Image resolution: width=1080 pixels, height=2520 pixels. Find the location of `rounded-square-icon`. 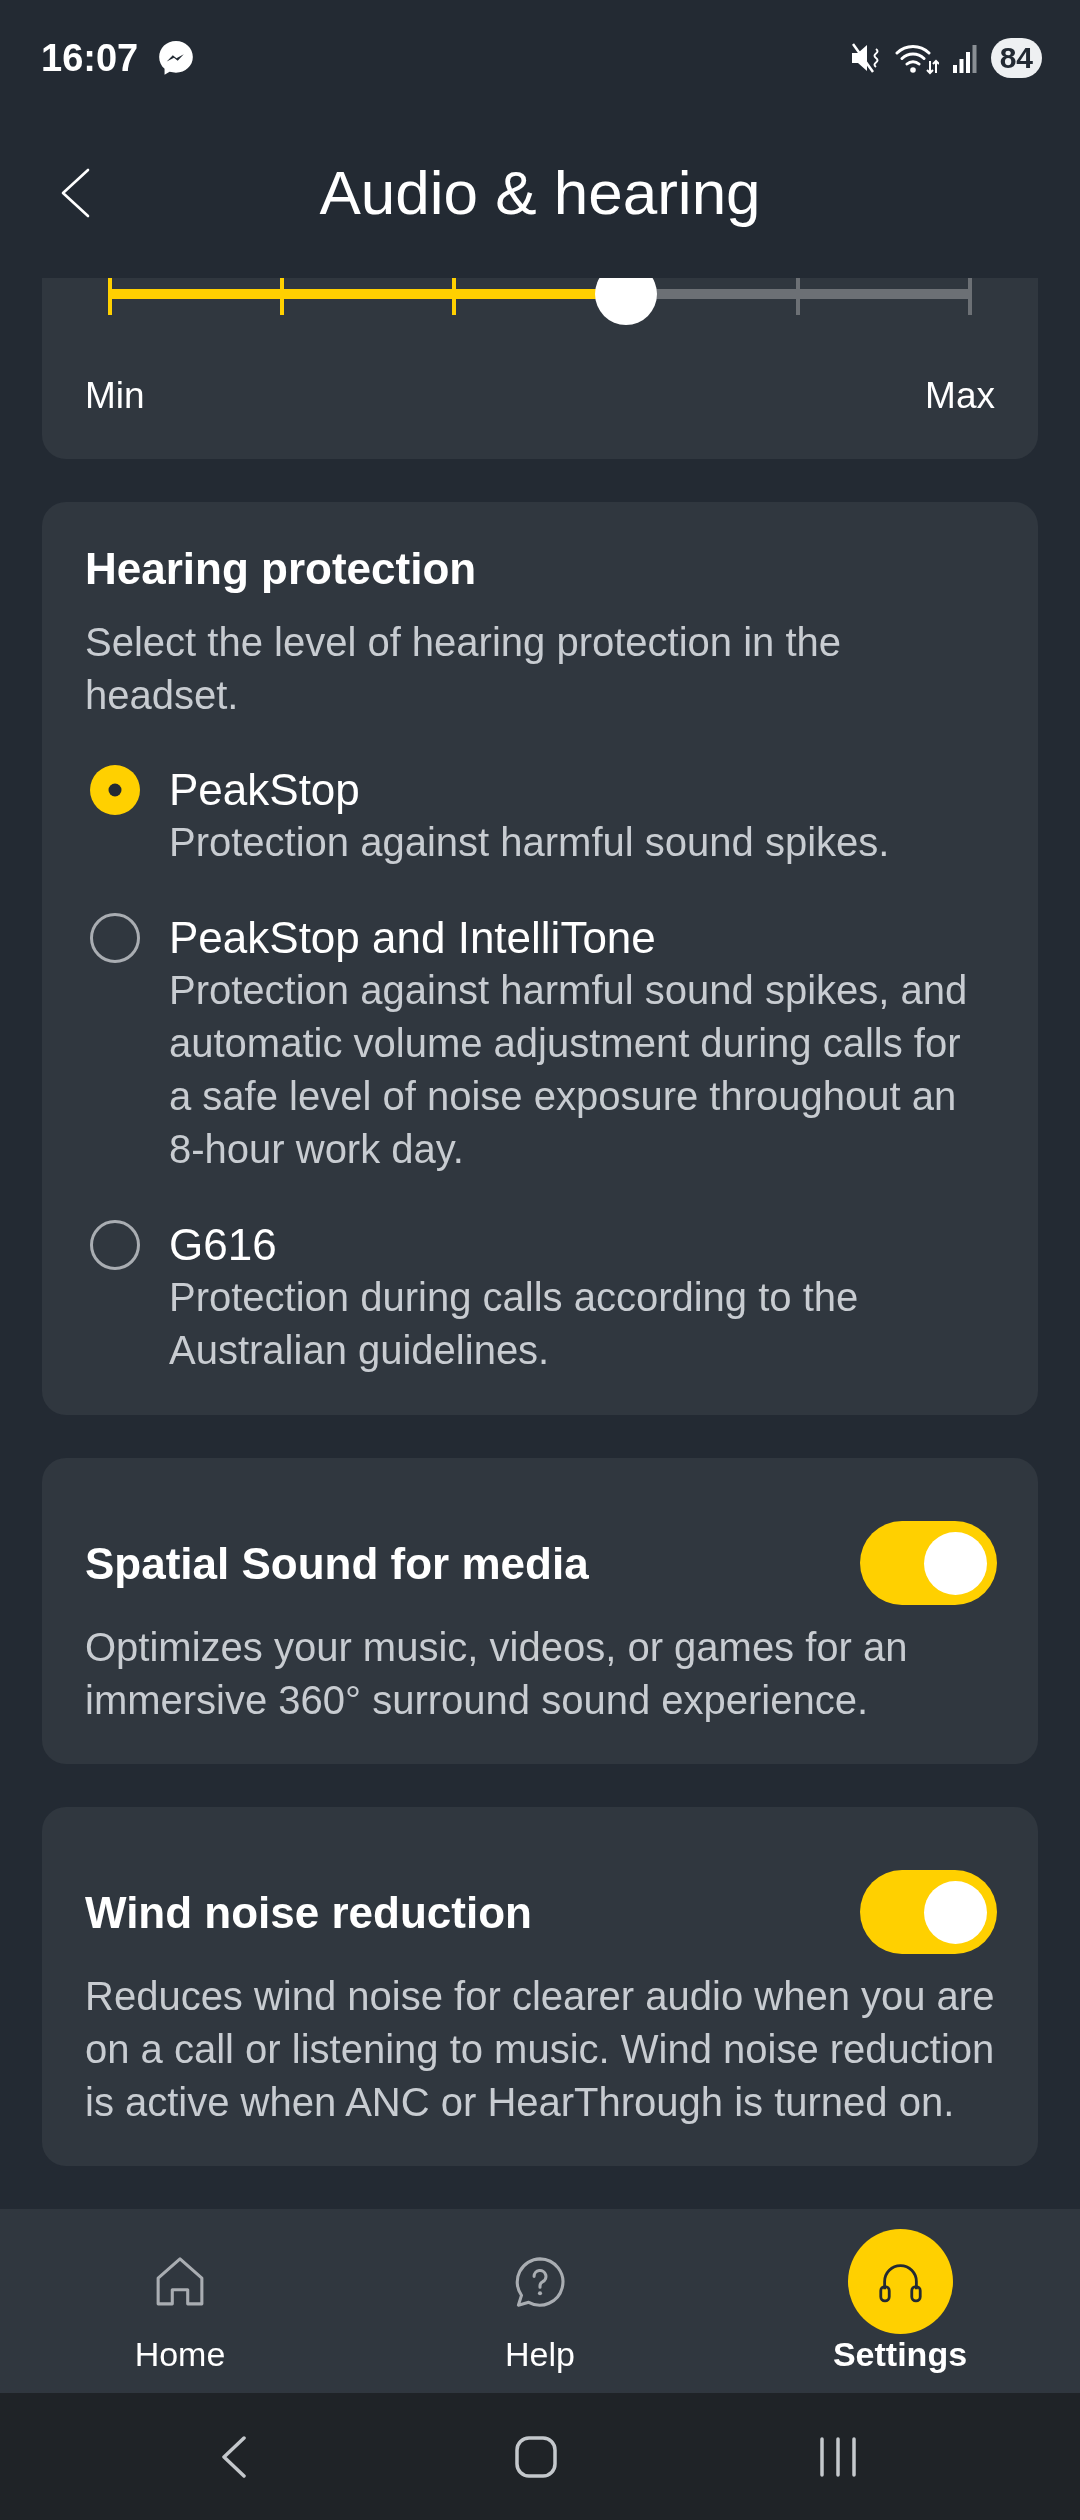

rounded-square-icon is located at coordinates (536, 2456).